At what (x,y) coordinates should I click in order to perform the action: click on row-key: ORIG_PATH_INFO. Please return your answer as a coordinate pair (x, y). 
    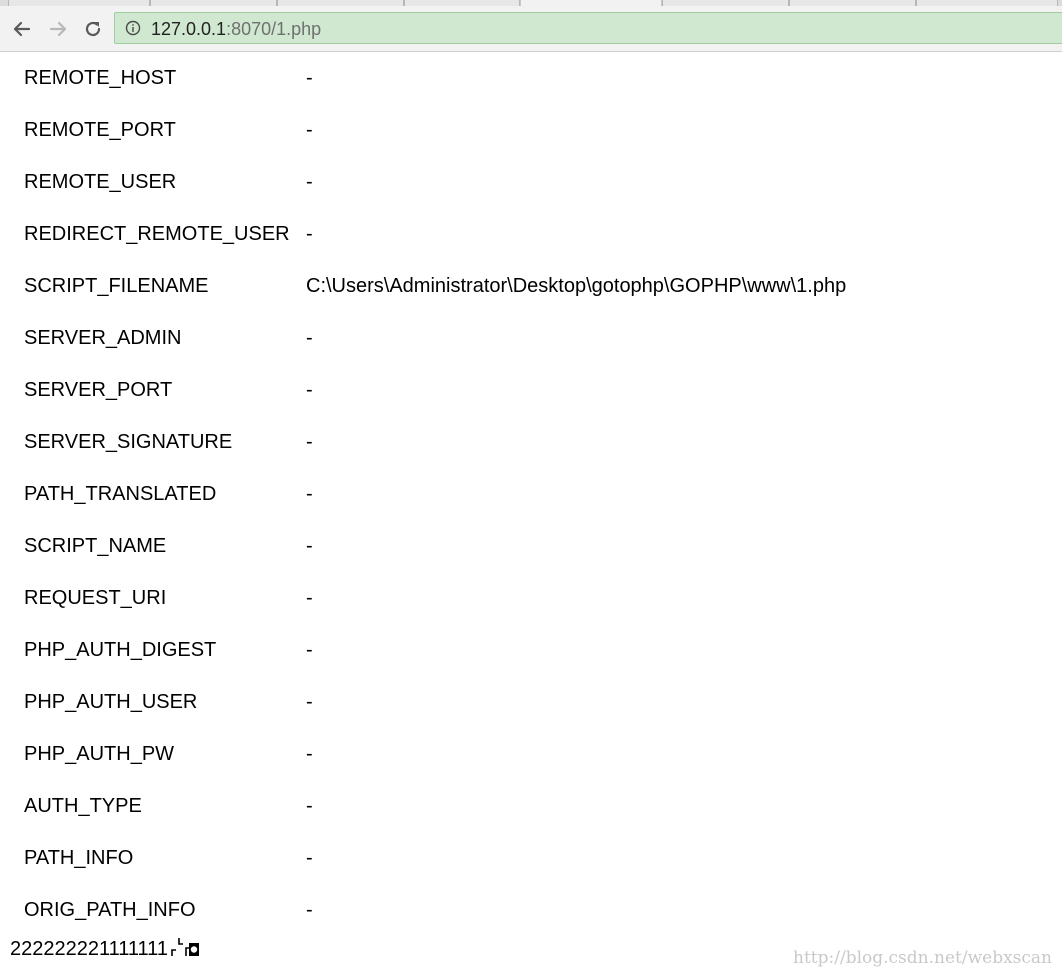
    Looking at the image, I should click on (110, 910).